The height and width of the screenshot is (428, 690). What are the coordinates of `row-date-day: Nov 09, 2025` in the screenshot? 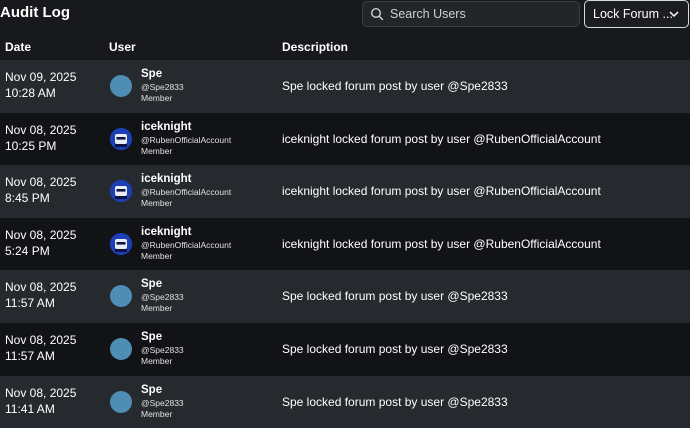 It's located at (41, 77).